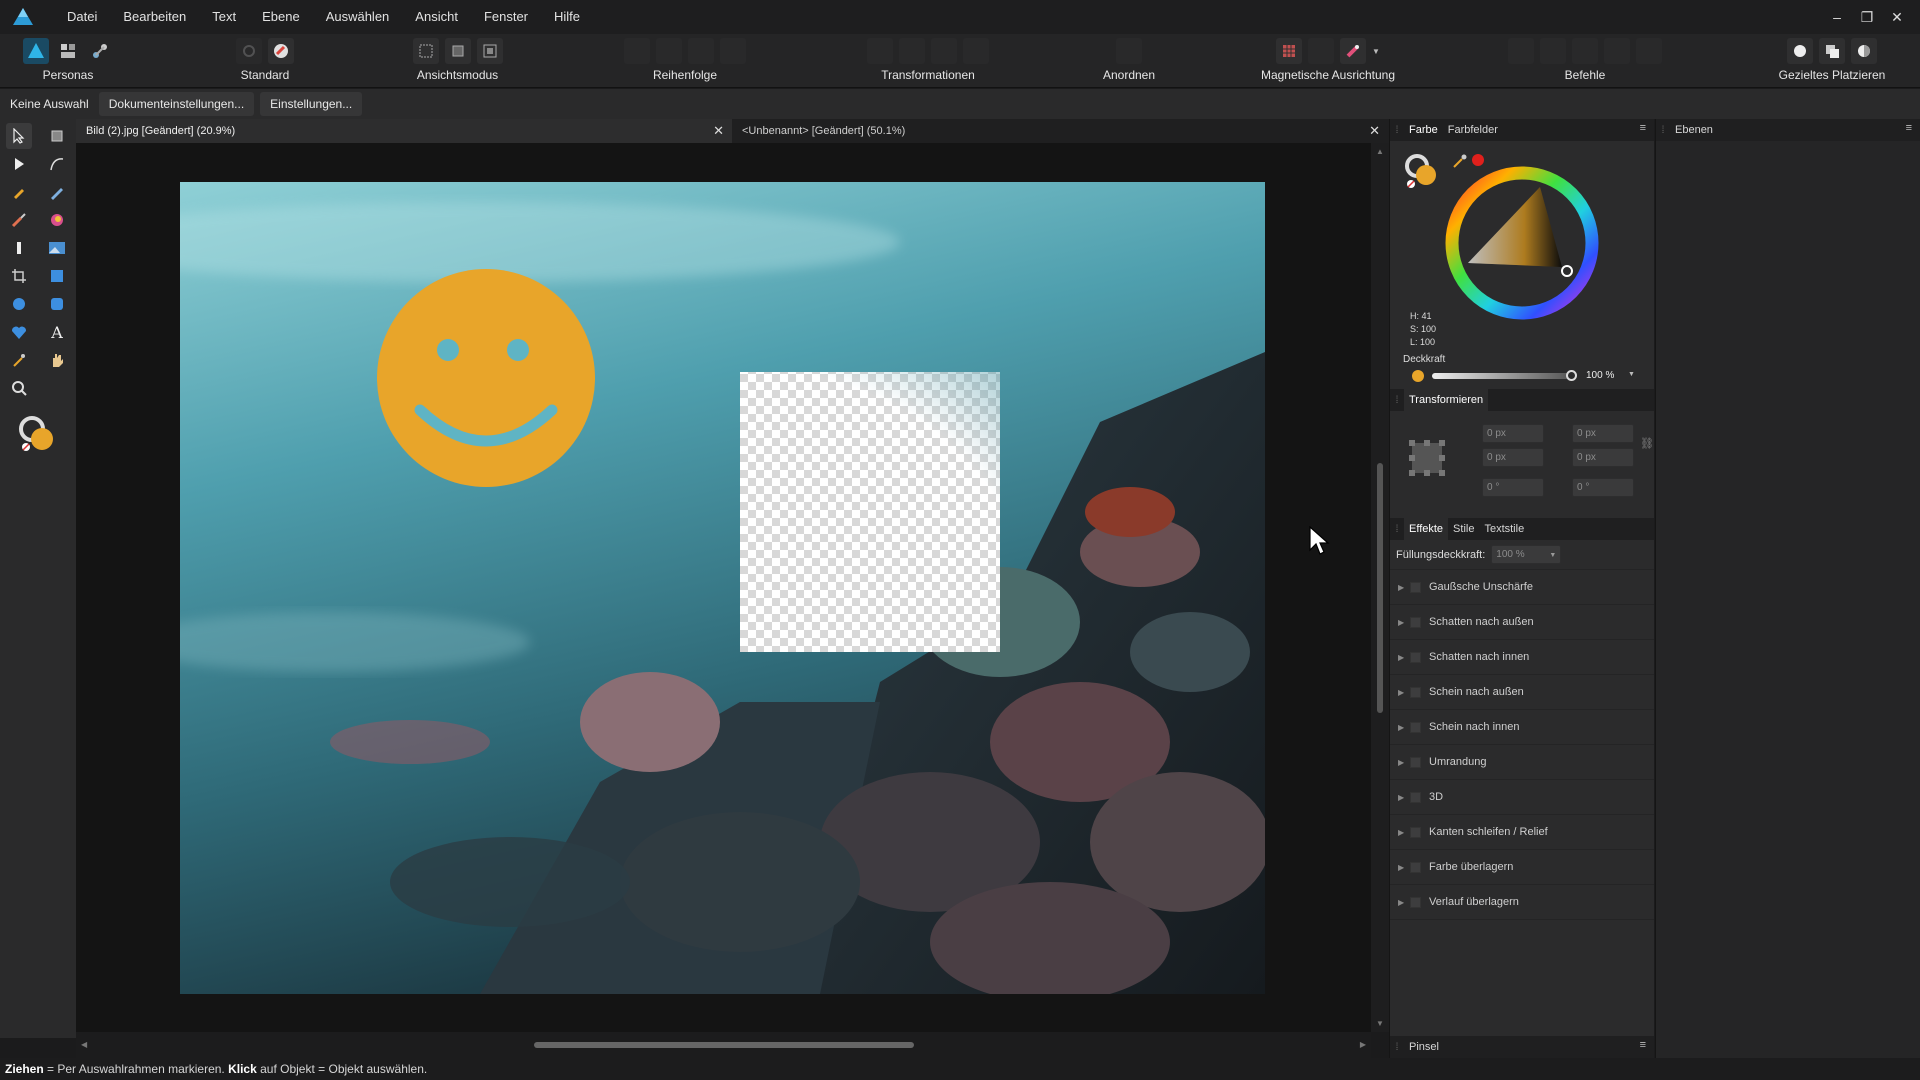 This screenshot has width=1920, height=1080. What do you see at coordinates (1585, 51) in the screenshot?
I see `intersect-icon` at bounding box center [1585, 51].